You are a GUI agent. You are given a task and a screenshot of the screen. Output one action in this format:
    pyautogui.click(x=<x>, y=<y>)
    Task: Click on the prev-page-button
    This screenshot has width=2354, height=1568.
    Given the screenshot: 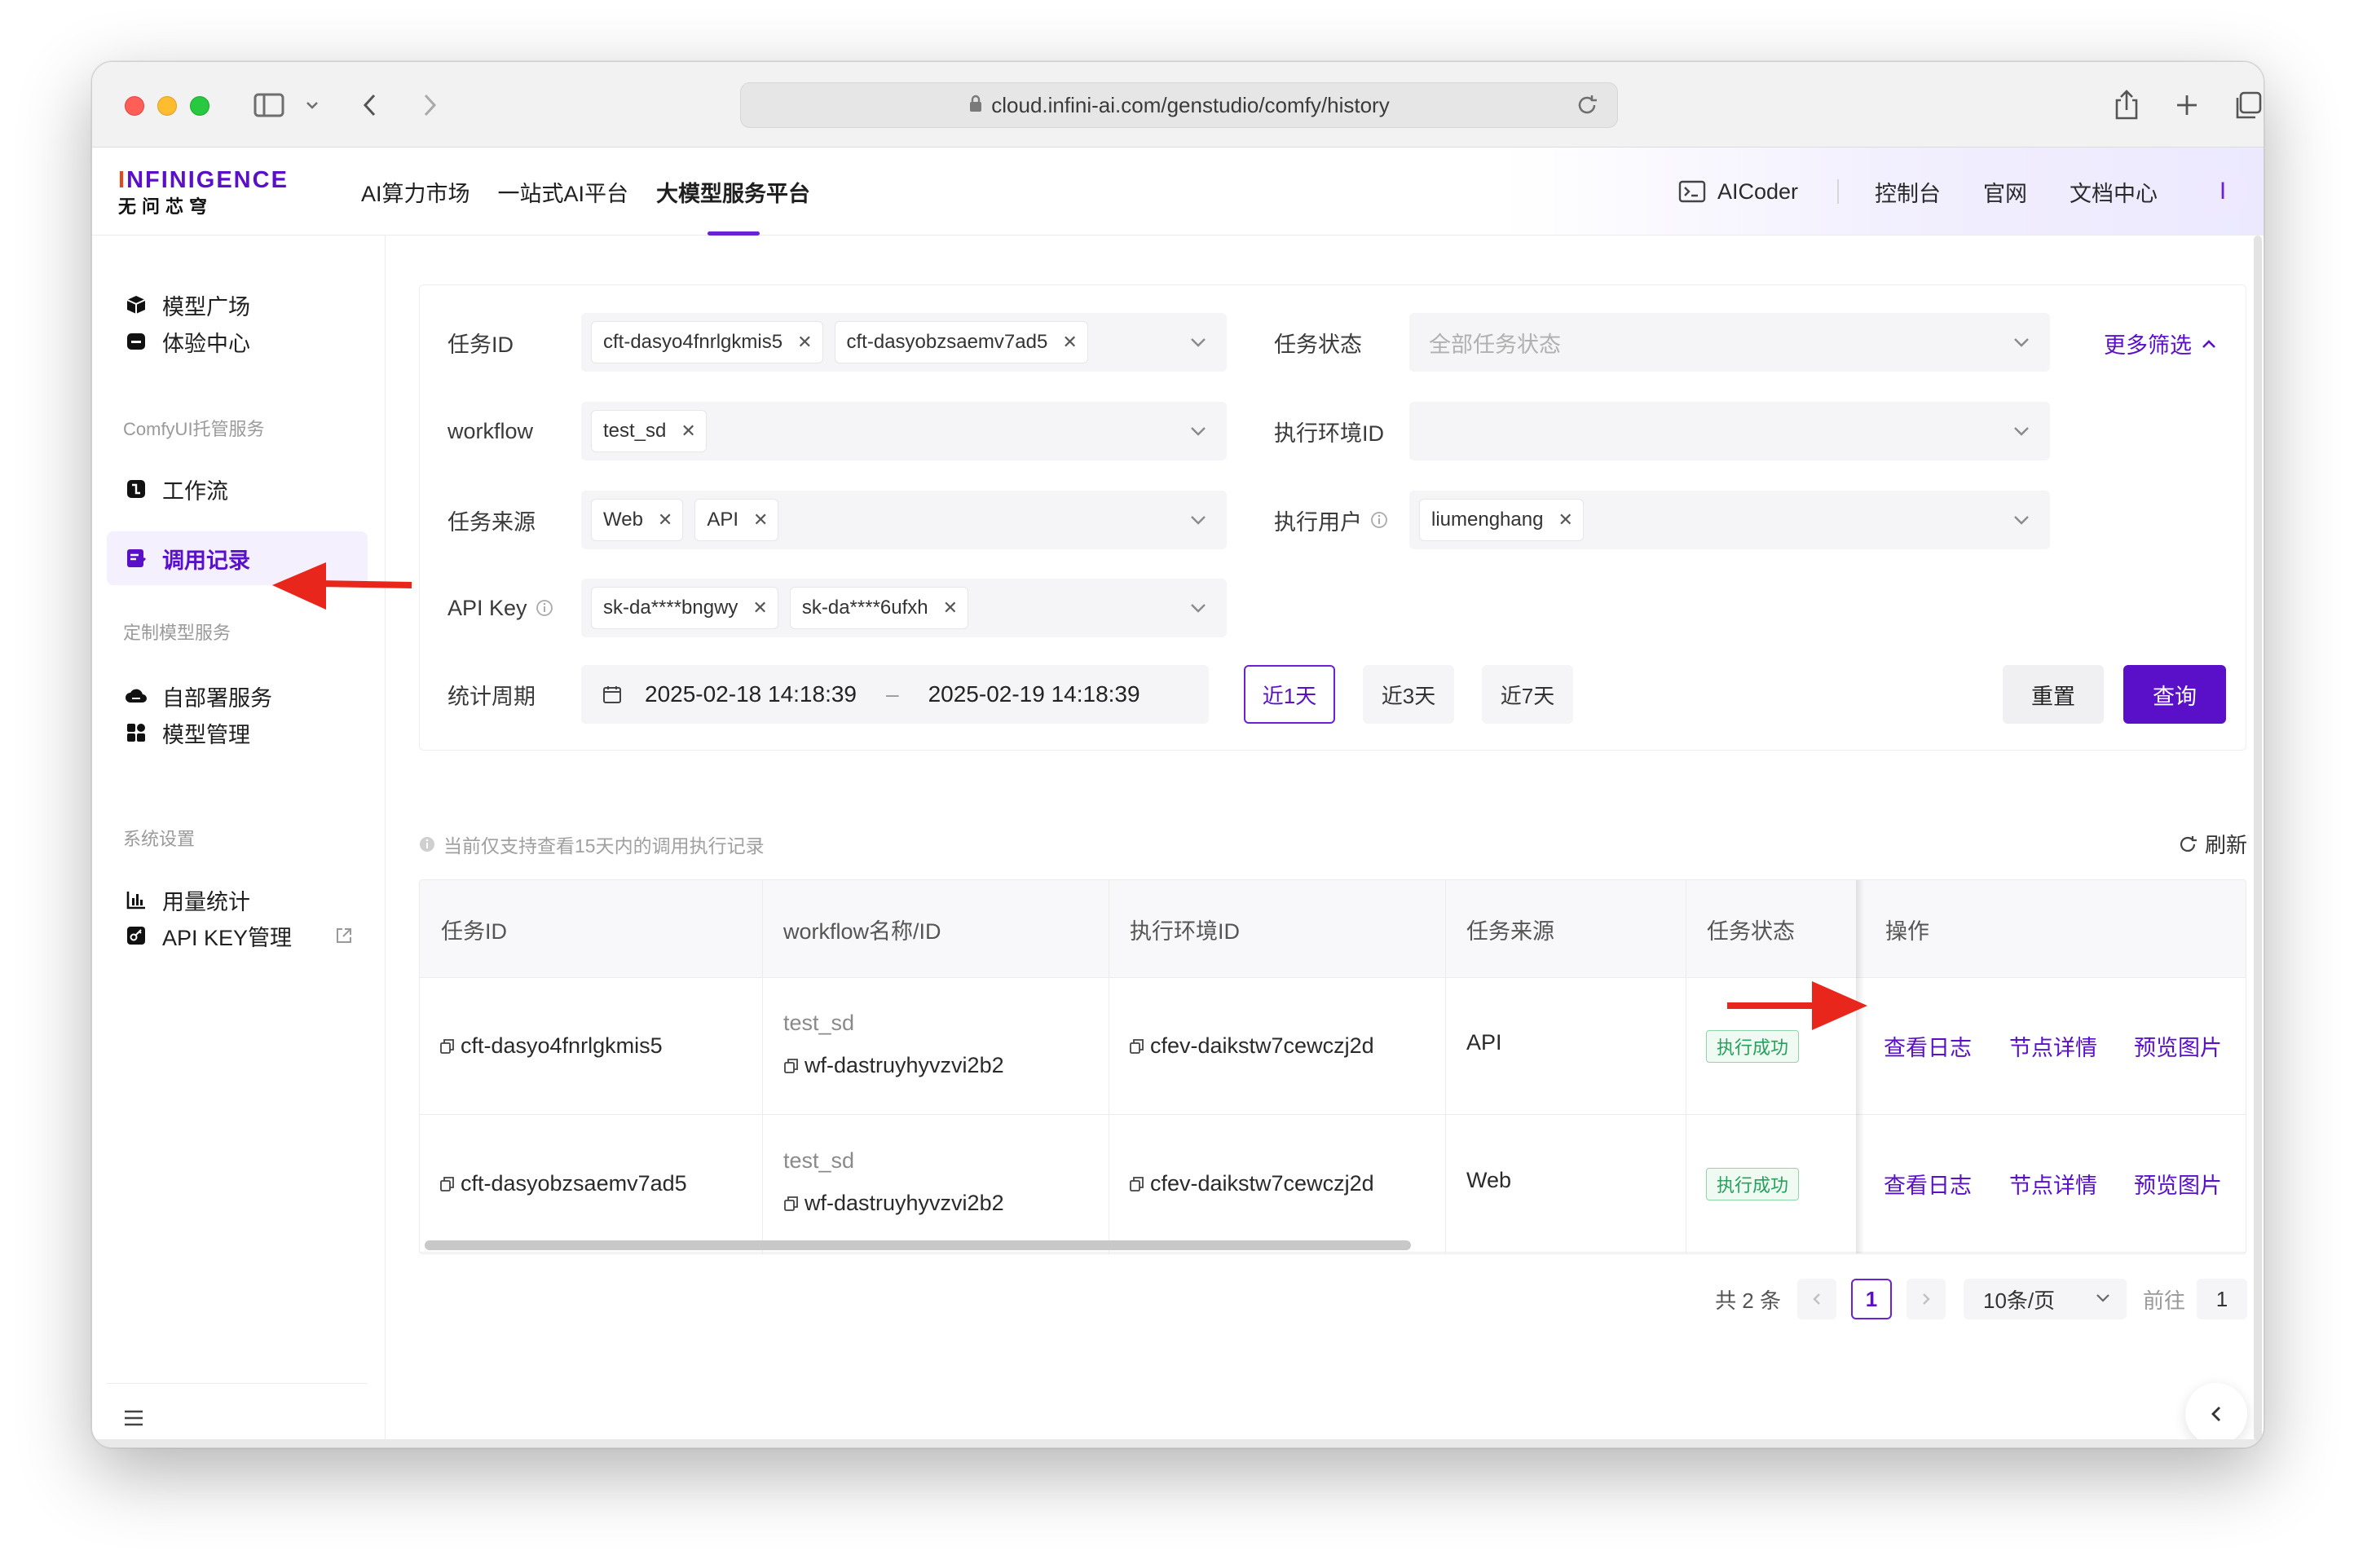 What is the action you would take?
    pyautogui.click(x=1816, y=1299)
    